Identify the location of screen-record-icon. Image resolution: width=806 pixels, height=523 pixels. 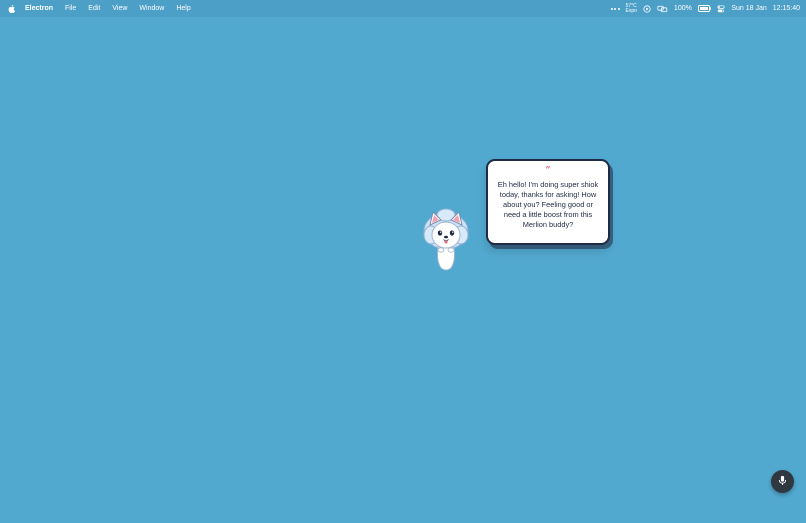
(647, 8).